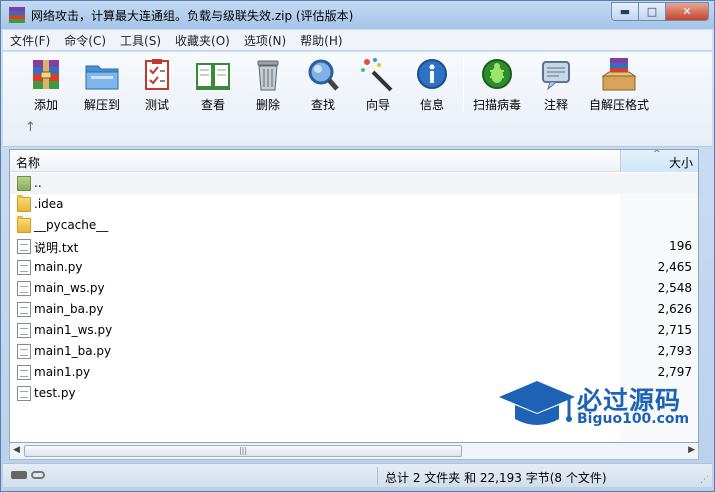 The height and width of the screenshot is (492, 715). I want to click on file-name: main_ba.py, so click(69, 309).